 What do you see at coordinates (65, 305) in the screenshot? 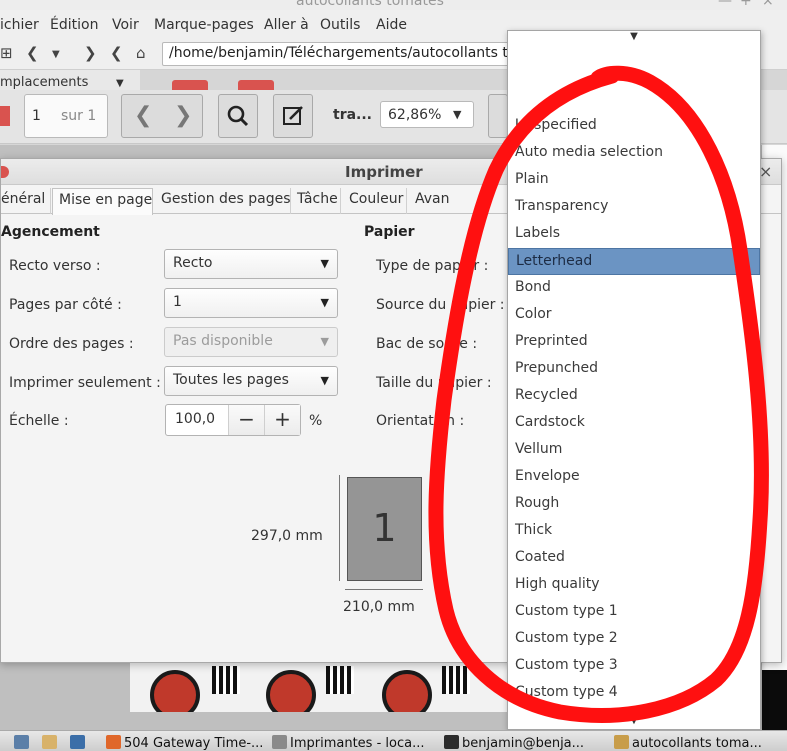
I see `pages-per-side-label: Pages par côté :` at bounding box center [65, 305].